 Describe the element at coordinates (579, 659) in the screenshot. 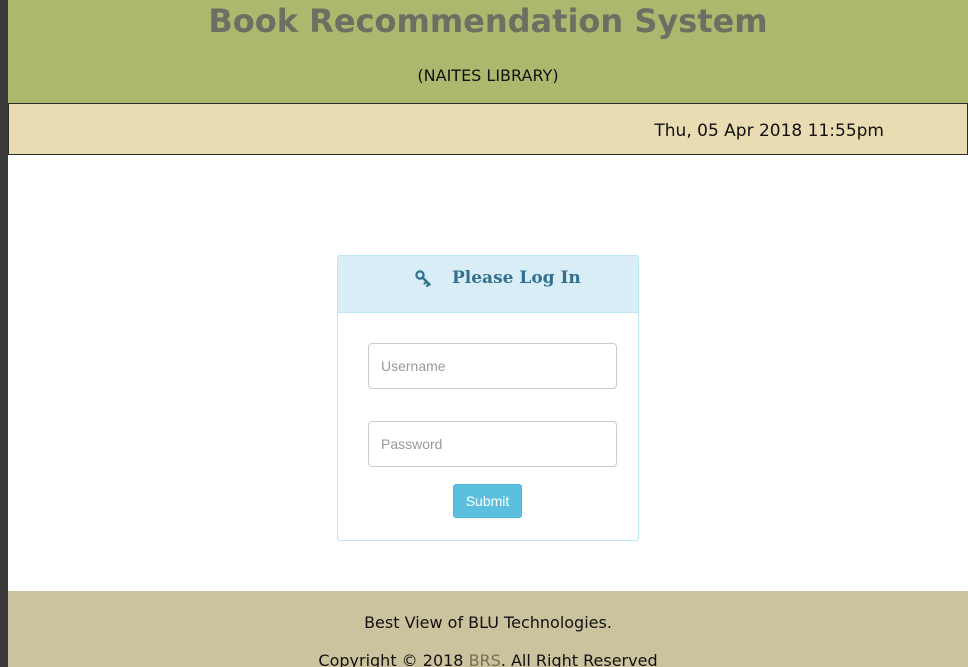

I see `copyright-suffix: . All Right Reserved` at that location.